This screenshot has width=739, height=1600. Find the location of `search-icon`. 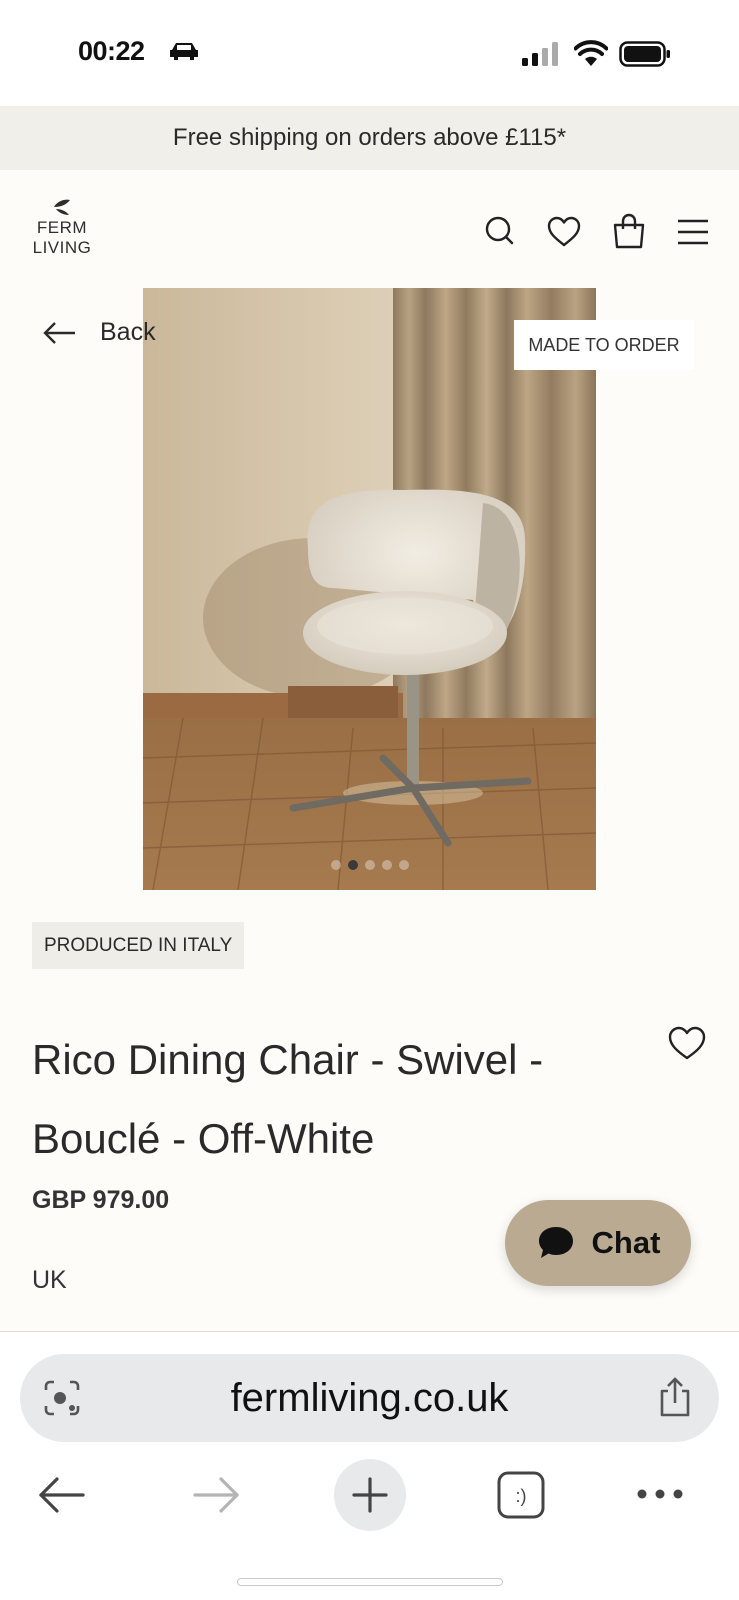

search-icon is located at coordinates (499, 230).